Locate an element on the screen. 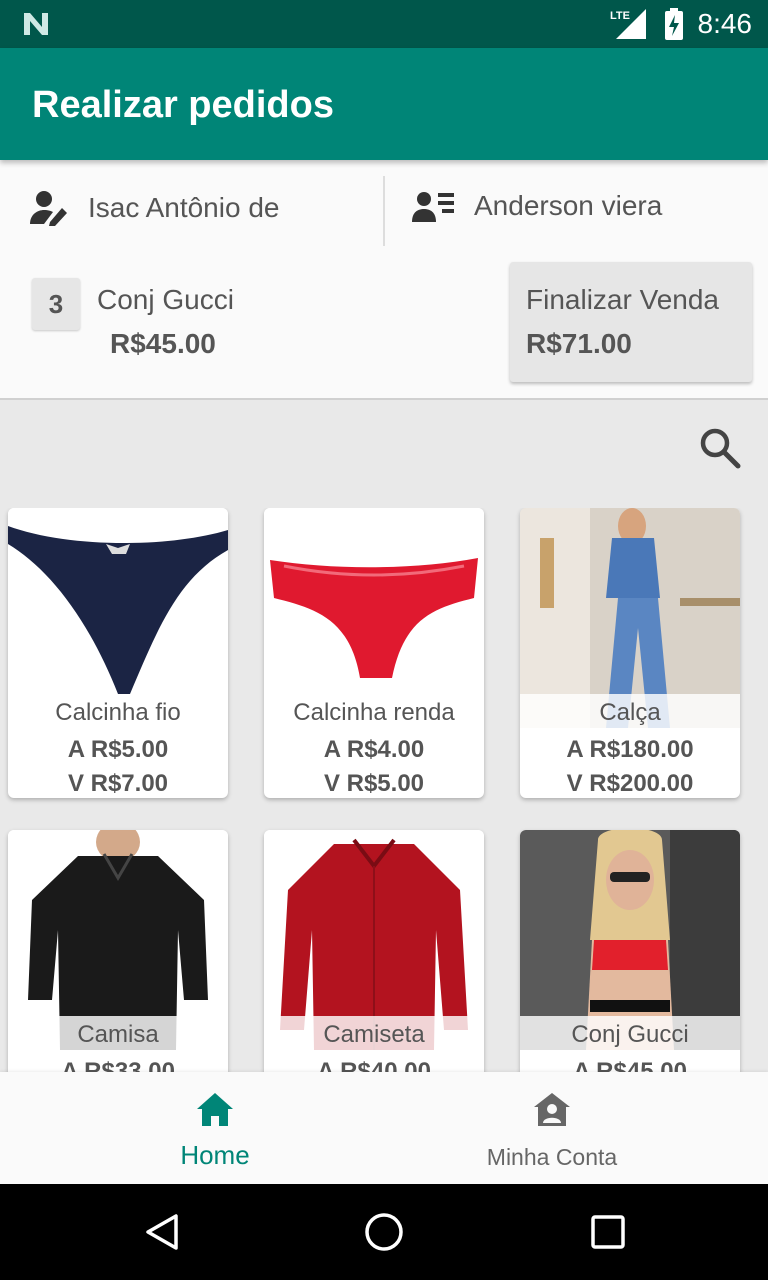  nav-home: Home is located at coordinates (215, 1128).